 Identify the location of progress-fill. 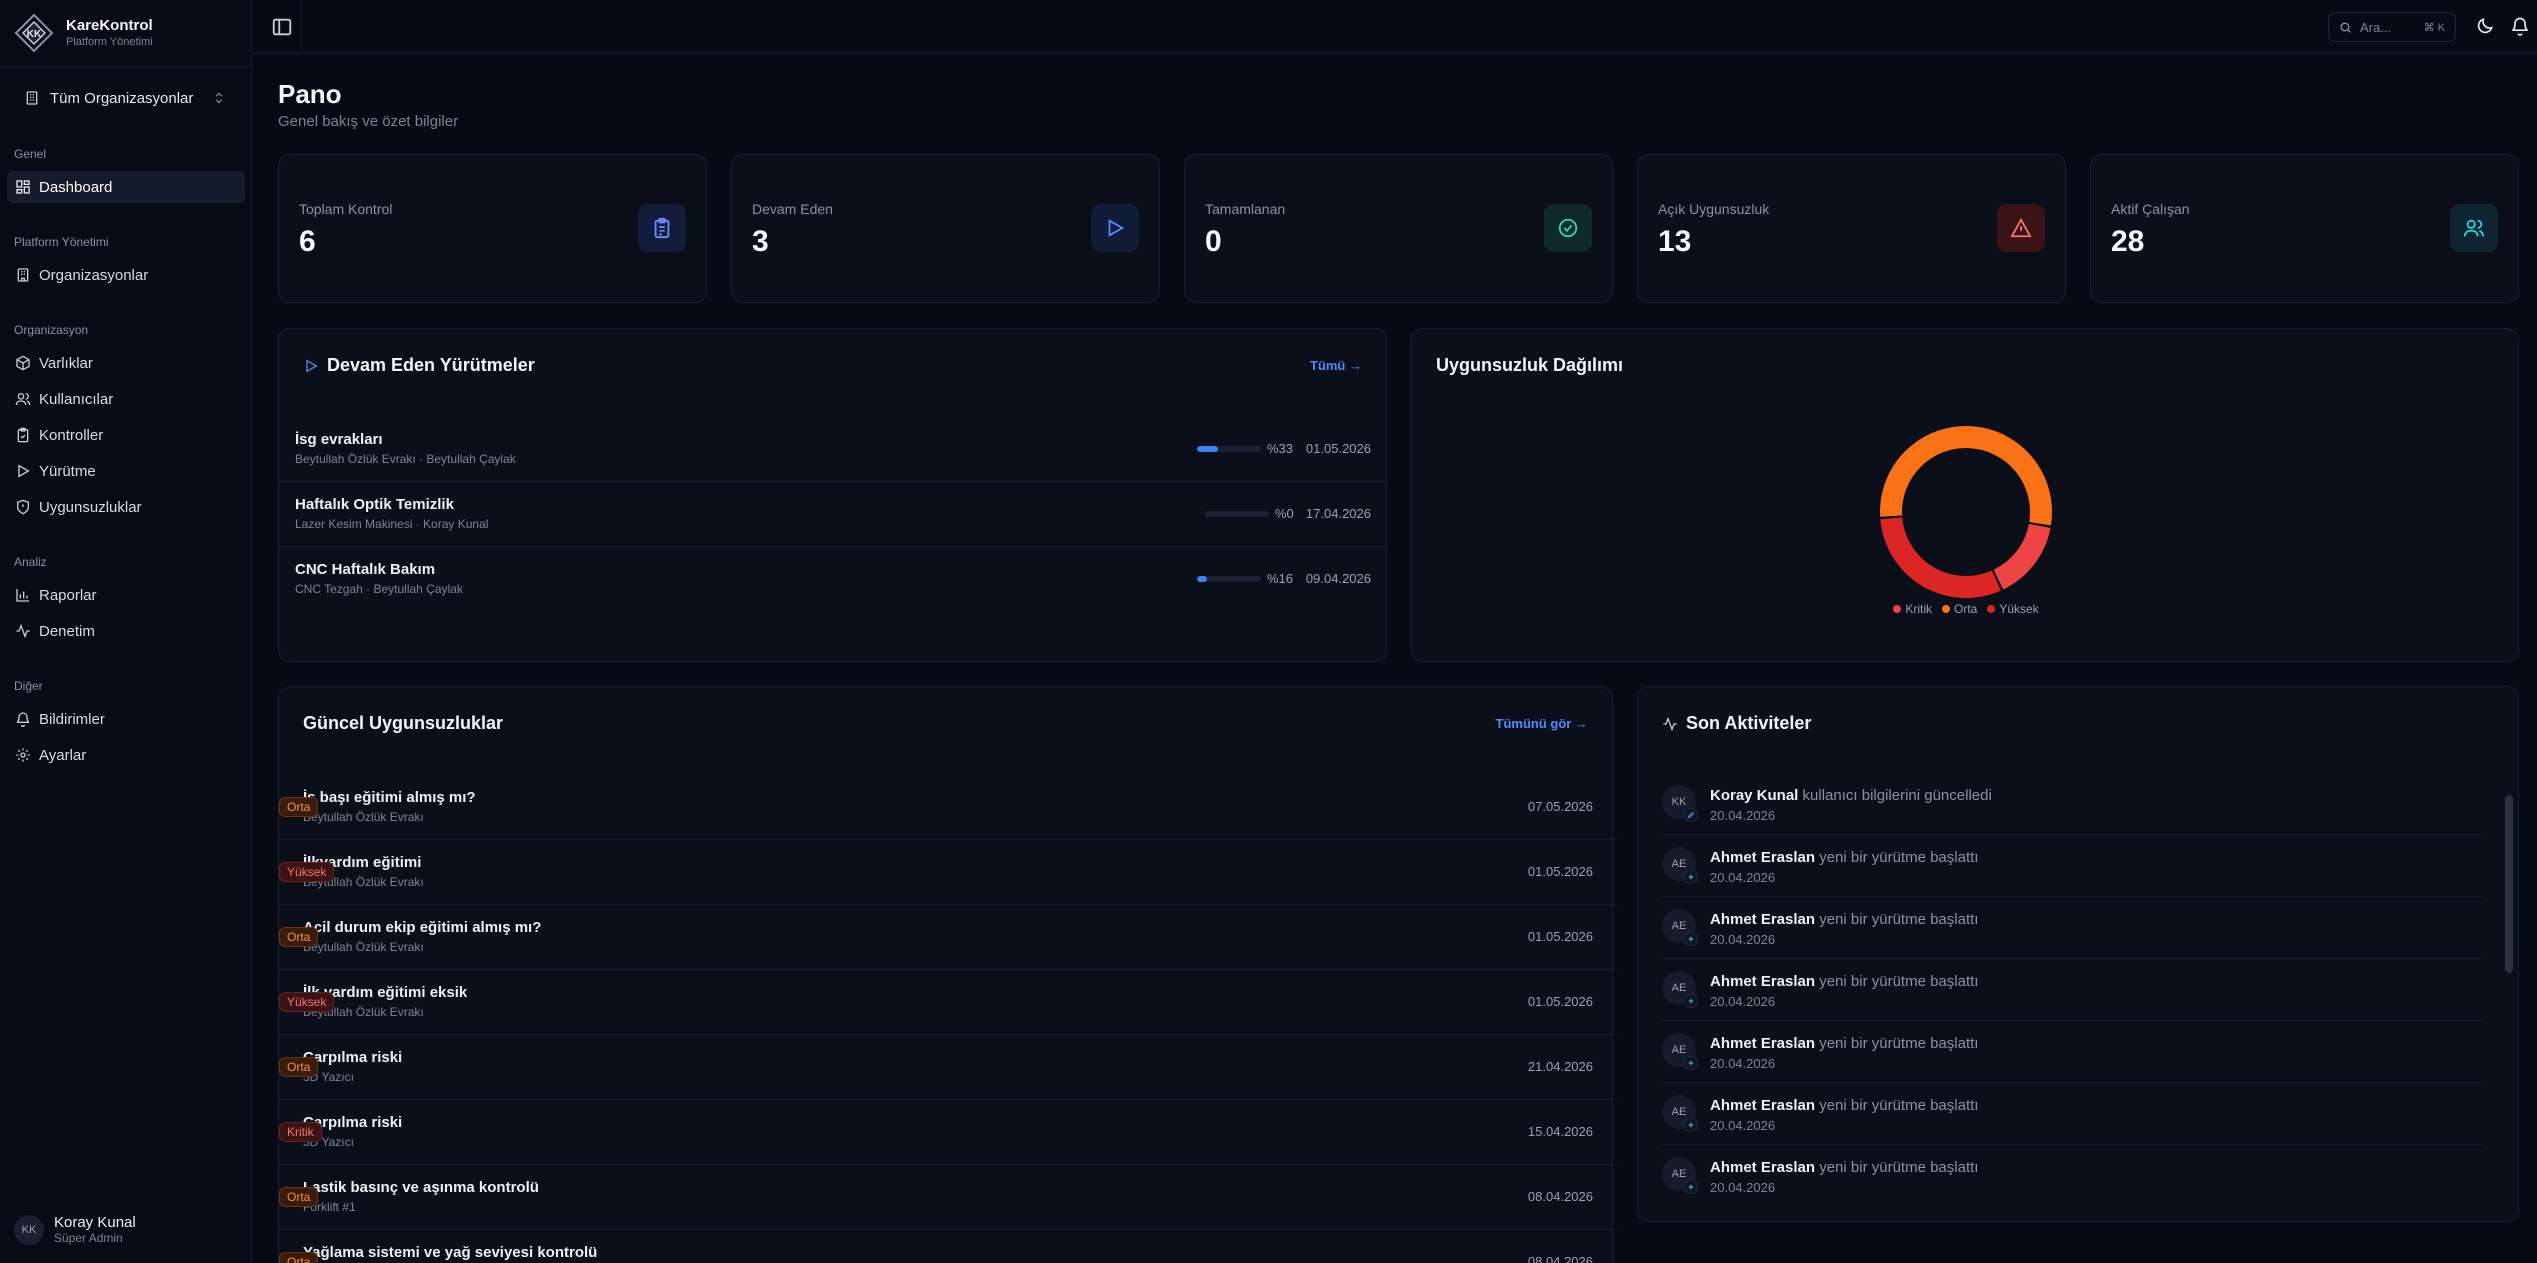
(1202, 579).